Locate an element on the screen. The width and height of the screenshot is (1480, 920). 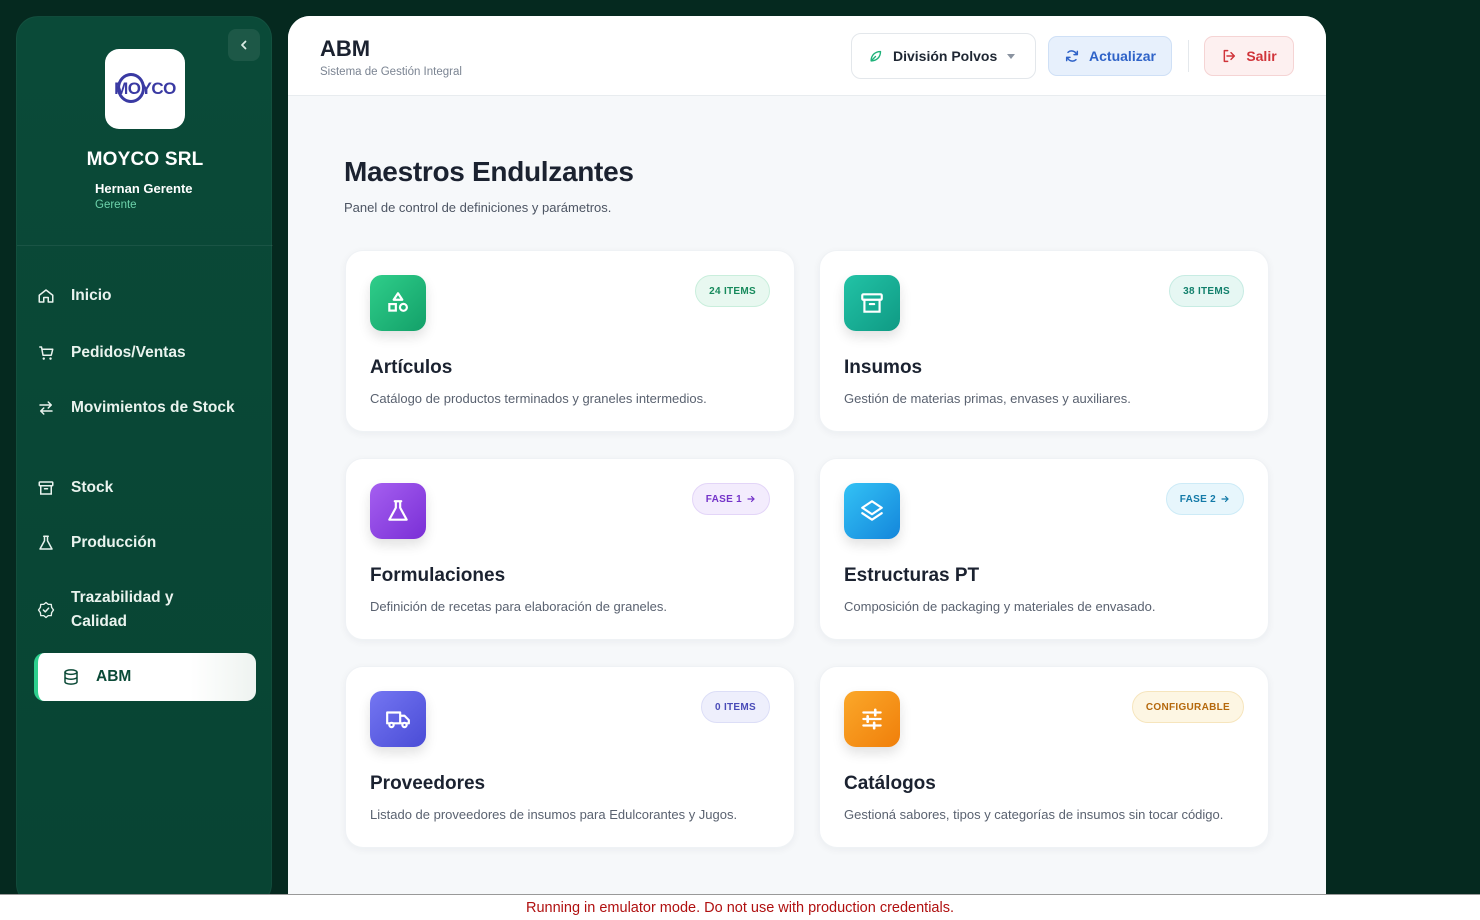
card-title: Artículos is located at coordinates (411, 367).